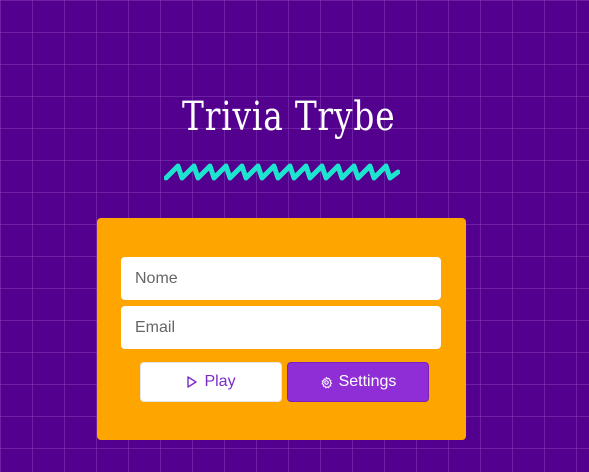  I want to click on trivia-trybe-logo: Trivia Trybe, so click(282, 140).